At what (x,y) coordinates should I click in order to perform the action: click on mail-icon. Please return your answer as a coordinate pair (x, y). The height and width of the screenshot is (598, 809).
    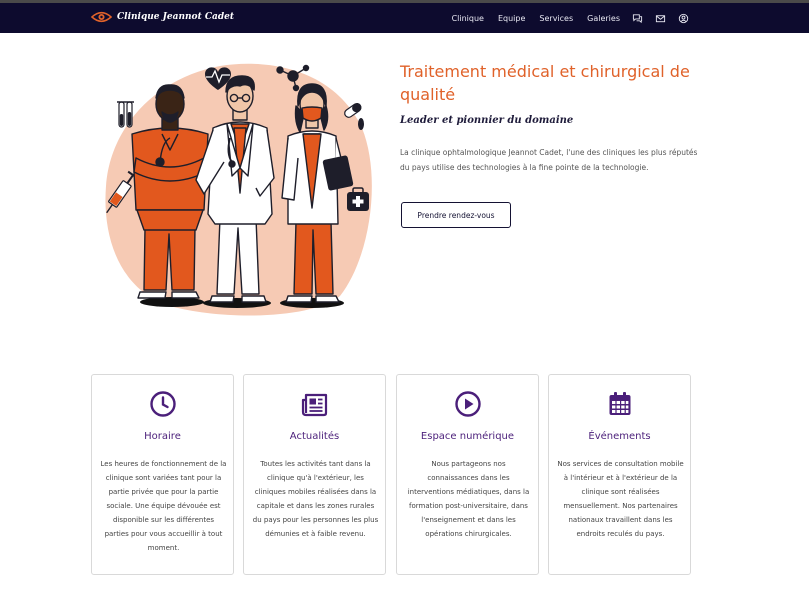
    Looking at the image, I should click on (660, 18).